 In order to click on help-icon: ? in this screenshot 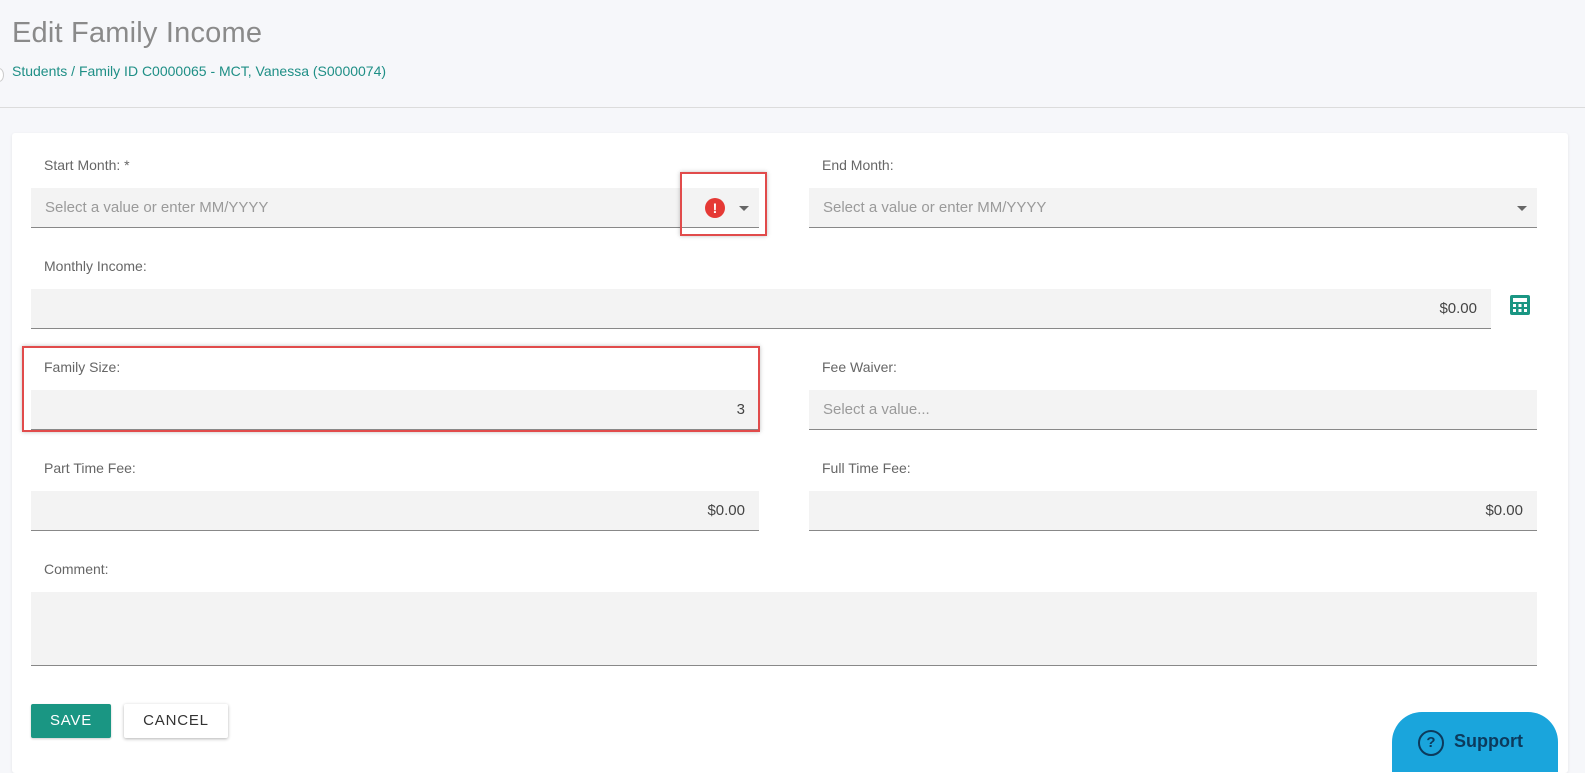, I will do `click(1431, 743)`.